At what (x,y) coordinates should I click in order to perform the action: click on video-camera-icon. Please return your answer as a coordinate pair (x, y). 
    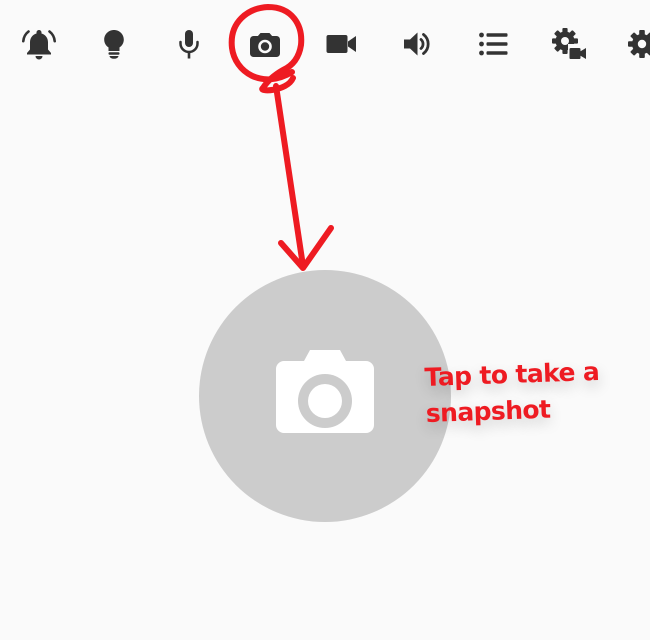
    Looking at the image, I should click on (341, 44).